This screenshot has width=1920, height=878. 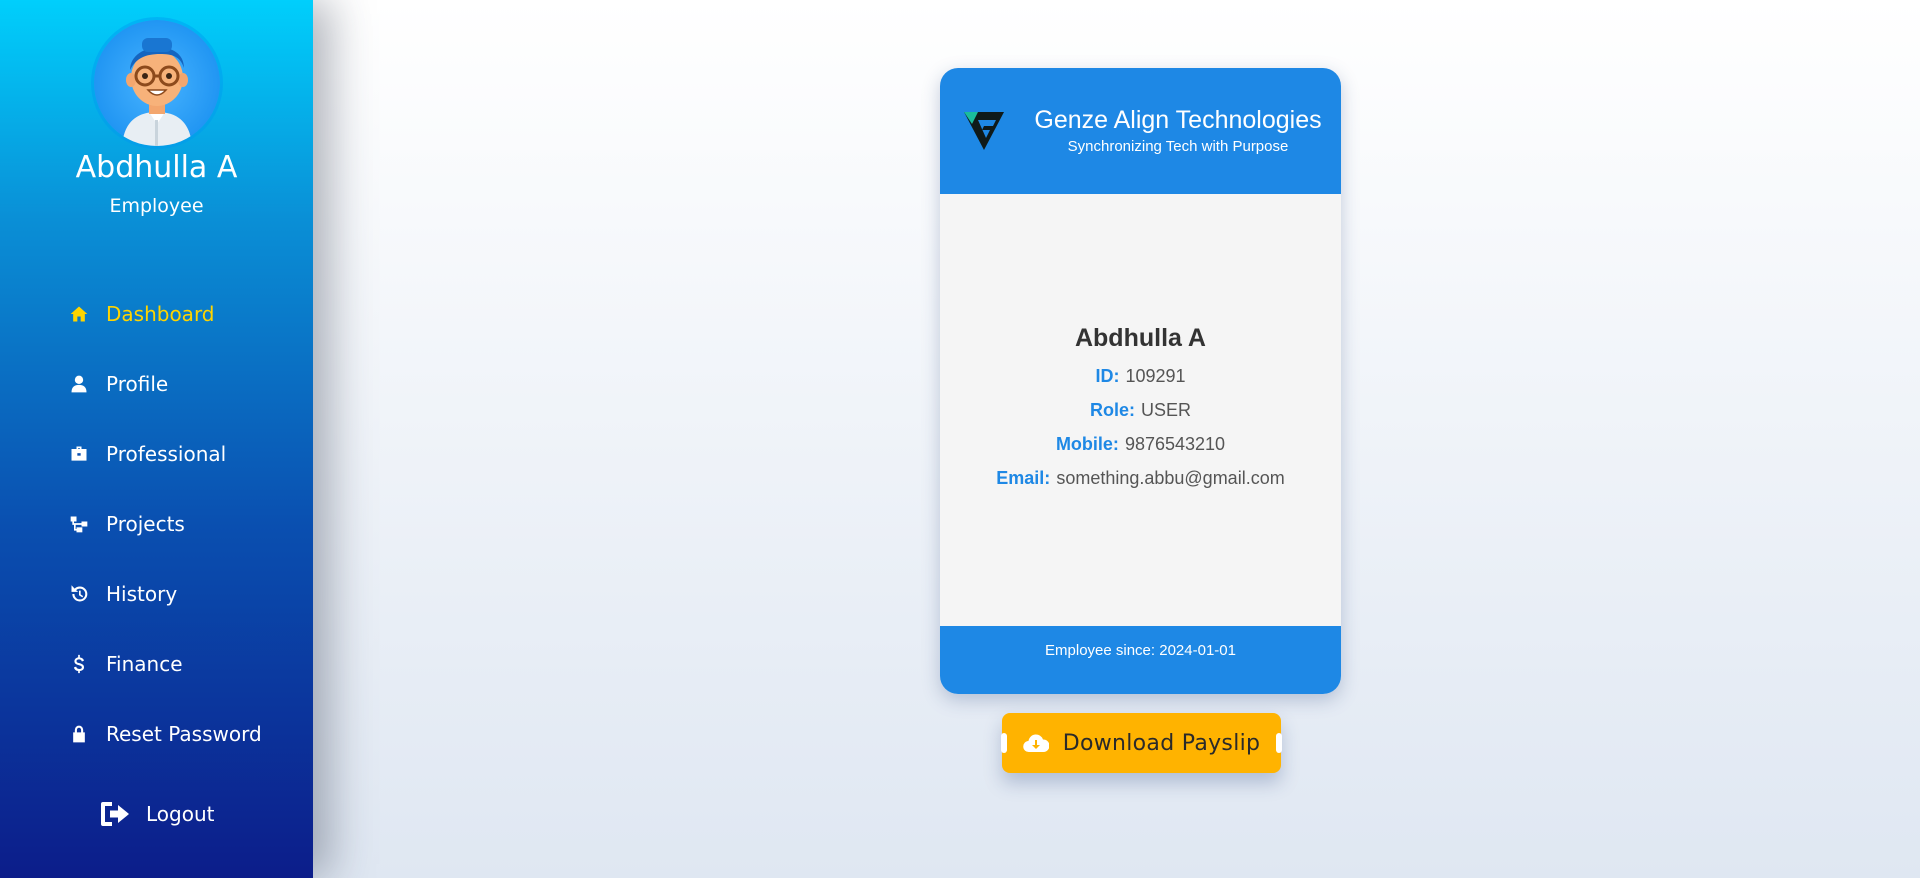 I want to click on sidebar-item-profile: Profile, so click(x=118, y=384).